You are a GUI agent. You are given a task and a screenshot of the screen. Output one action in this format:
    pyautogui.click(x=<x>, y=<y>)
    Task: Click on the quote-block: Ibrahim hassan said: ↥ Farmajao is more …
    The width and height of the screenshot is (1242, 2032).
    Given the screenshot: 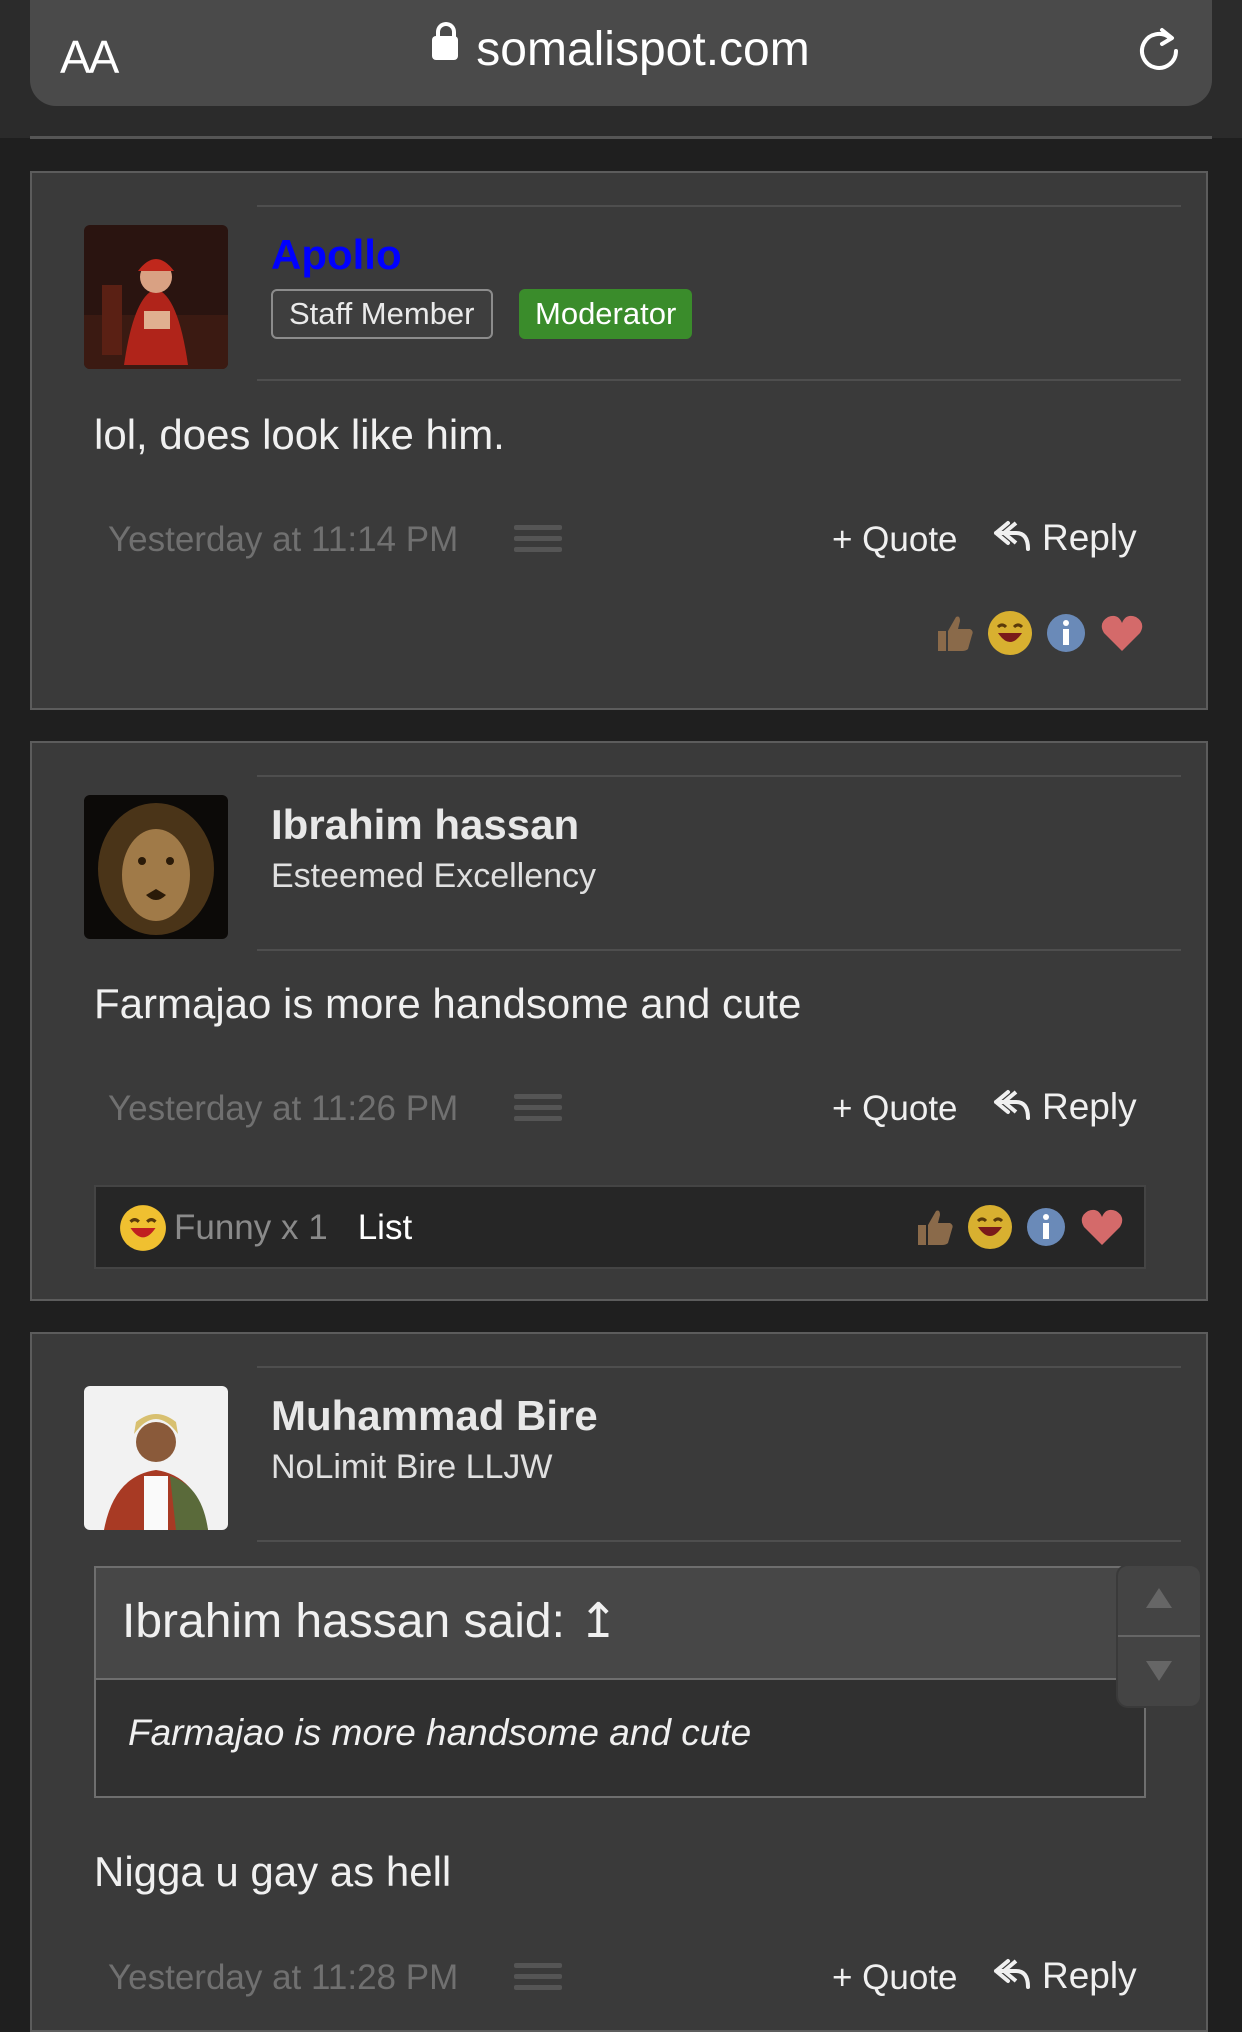 What is the action you would take?
    pyautogui.click(x=620, y=1682)
    